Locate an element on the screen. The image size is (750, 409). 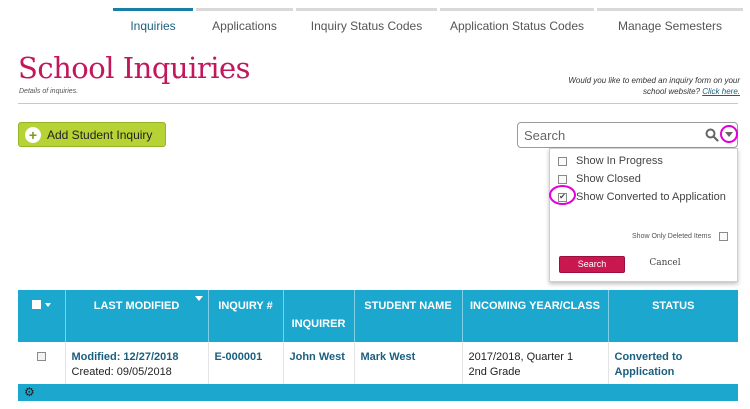
tab-inquiry-status-codes: Inquiry Status Codes is located at coordinates (366, 23).